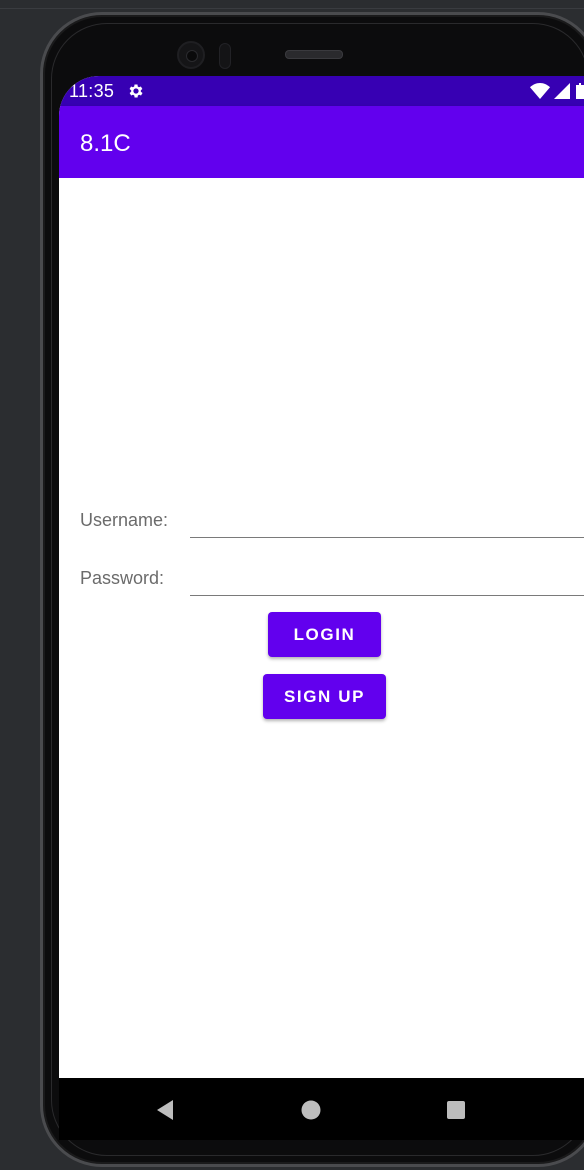 The width and height of the screenshot is (584, 1170). What do you see at coordinates (540, 91) in the screenshot?
I see `wifi-icon` at bounding box center [540, 91].